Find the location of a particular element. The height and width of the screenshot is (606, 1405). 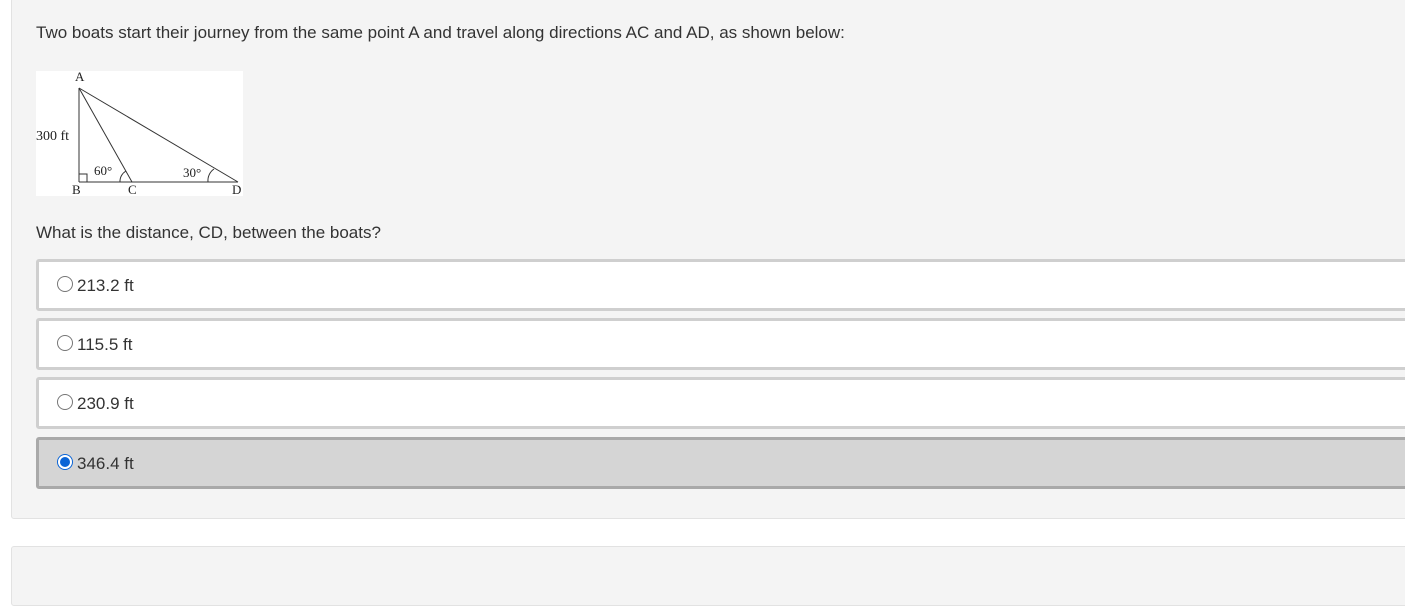

vertex-label-a: A is located at coordinates (80, 77).